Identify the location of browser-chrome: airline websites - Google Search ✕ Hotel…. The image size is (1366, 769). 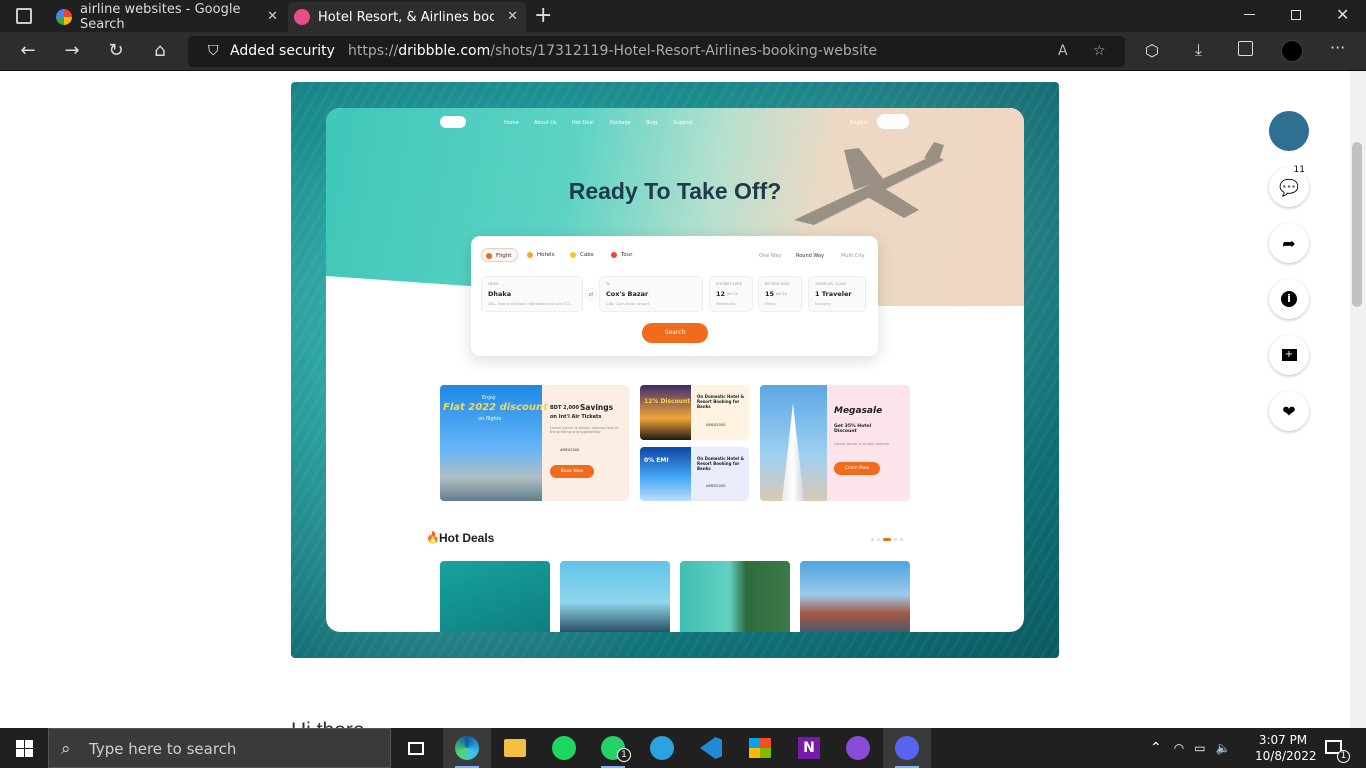
(683, 35).